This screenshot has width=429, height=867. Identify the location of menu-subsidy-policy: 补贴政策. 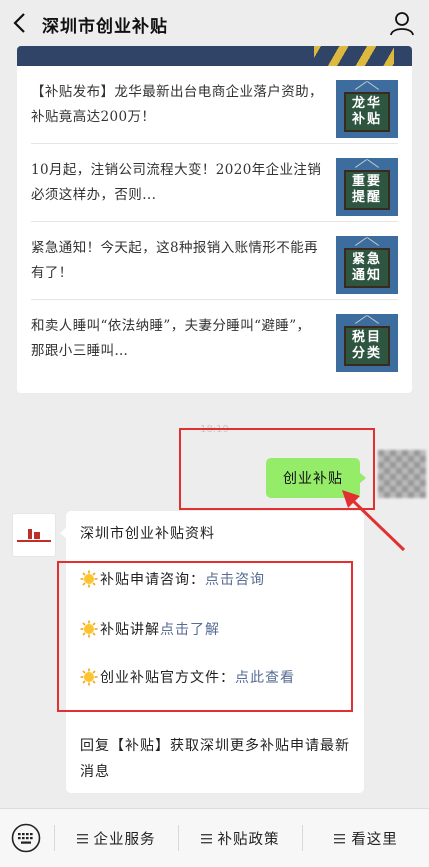
(240, 838).